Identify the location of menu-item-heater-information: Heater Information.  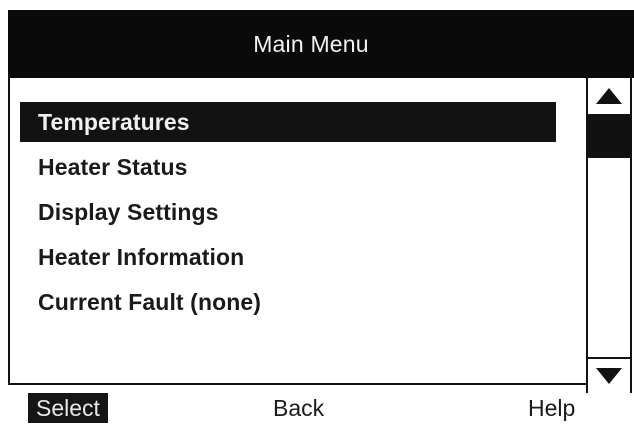
(288, 257).